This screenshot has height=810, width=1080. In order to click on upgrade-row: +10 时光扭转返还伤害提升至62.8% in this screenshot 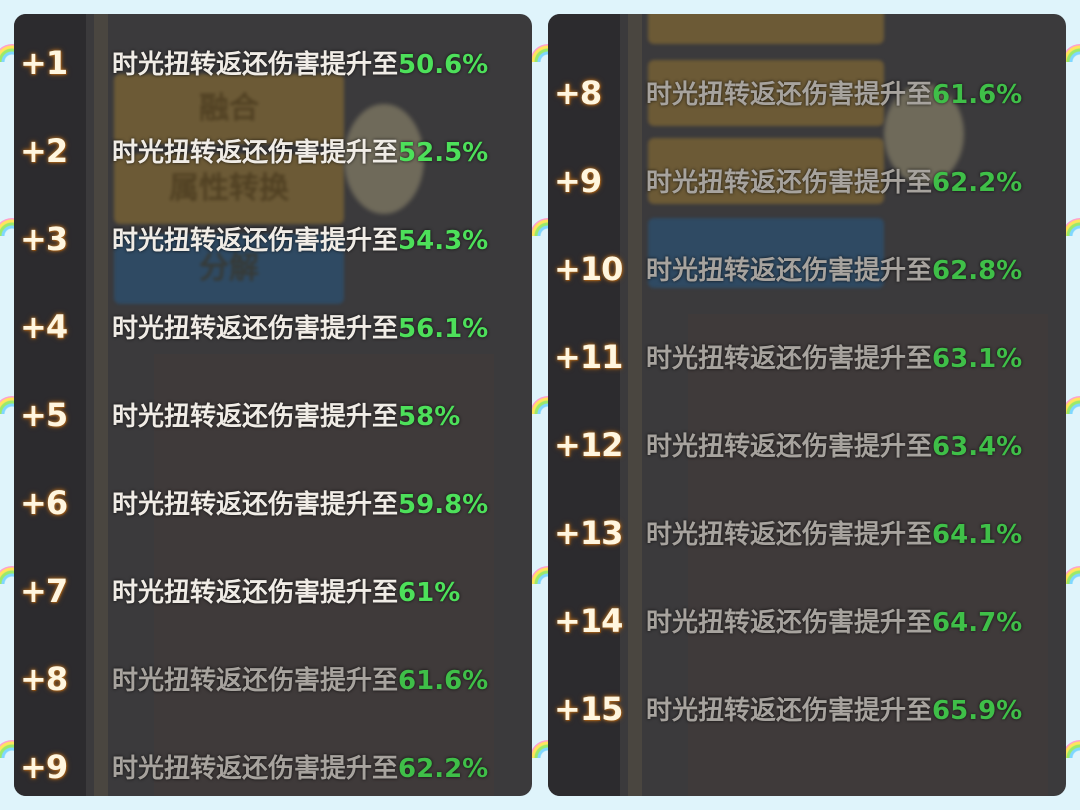, I will do `click(807, 270)`.